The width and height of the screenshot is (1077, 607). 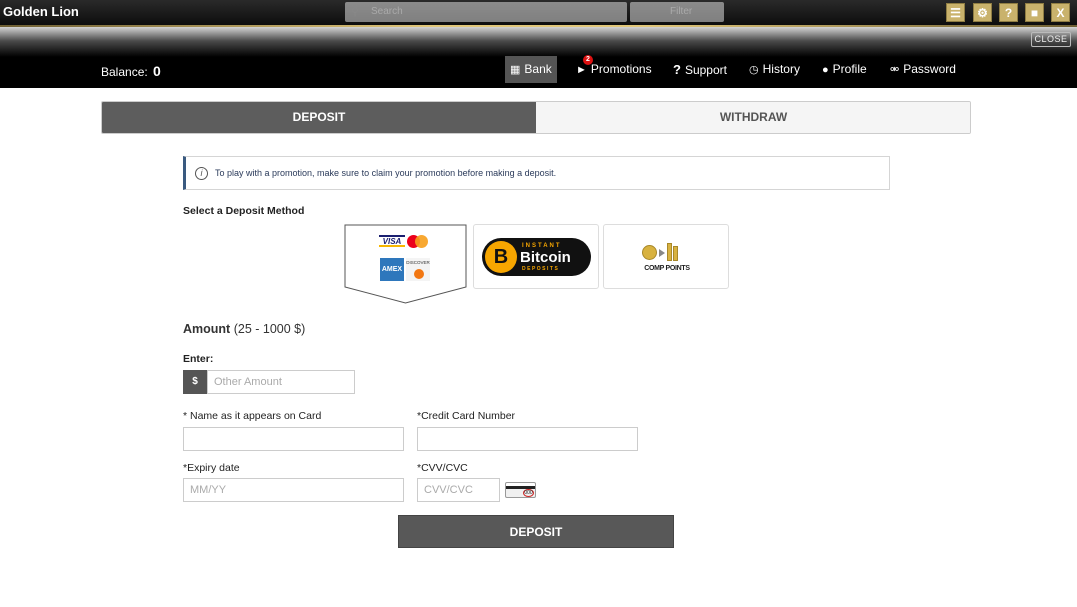 What do you see at coordinates (754, 70) in the screenshot?
I see `history-icon: ◷` at bounding box center [754, 70].